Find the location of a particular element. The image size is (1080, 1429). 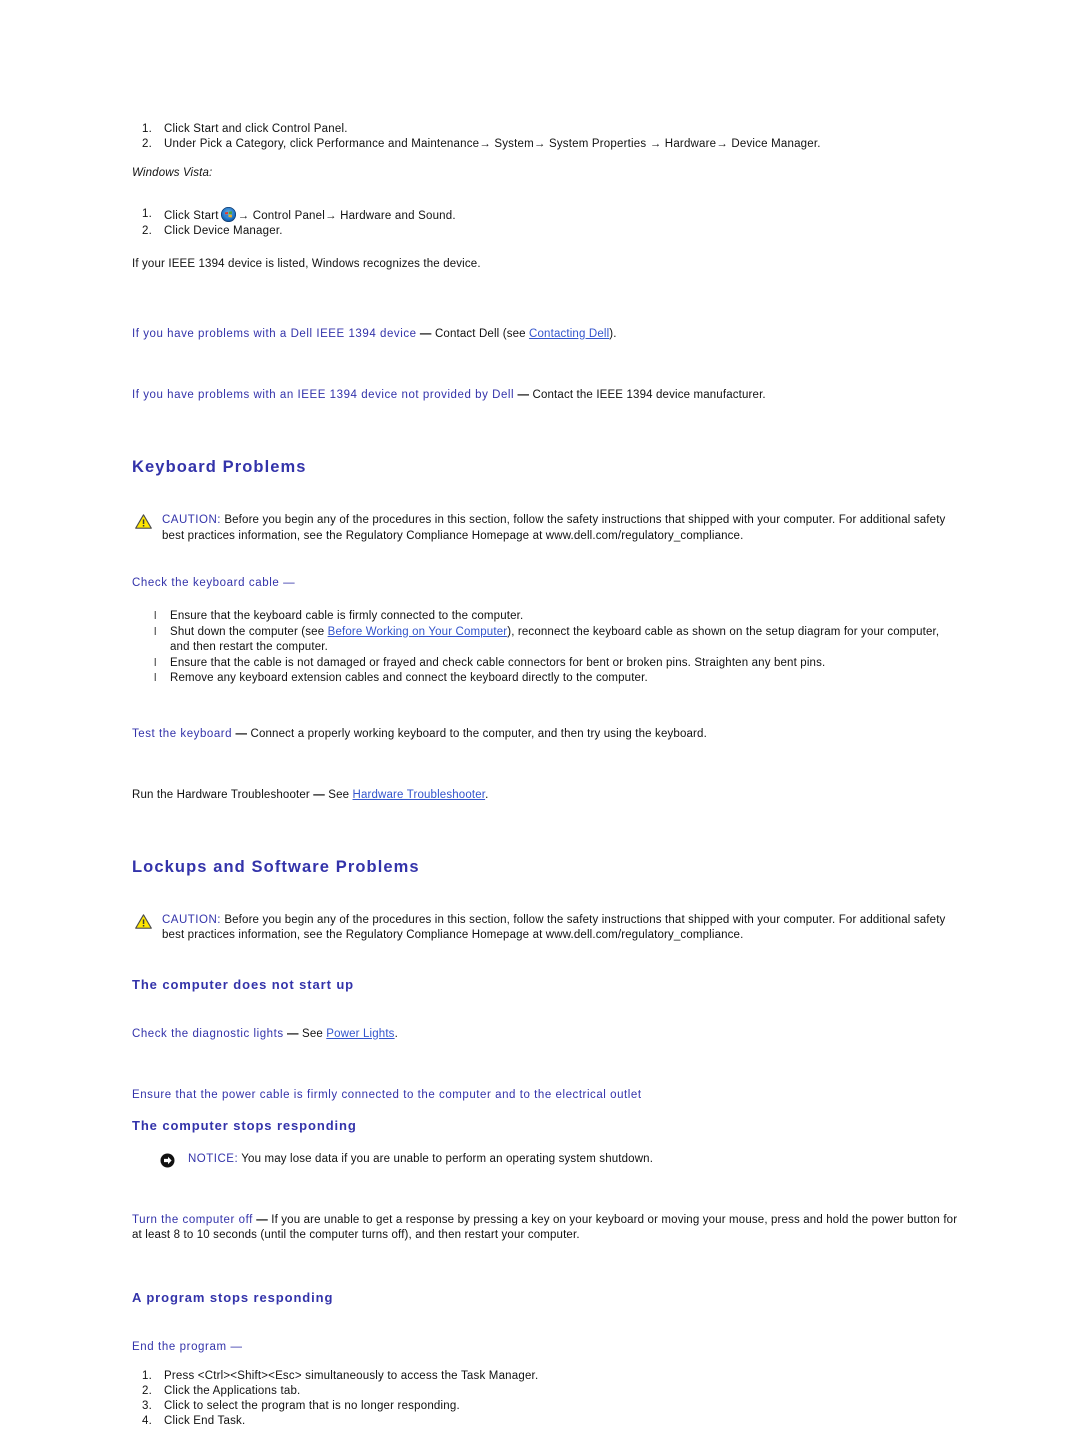

list-item: 1. Click Start and click Control Panel. is located at coordinates (547, 129).